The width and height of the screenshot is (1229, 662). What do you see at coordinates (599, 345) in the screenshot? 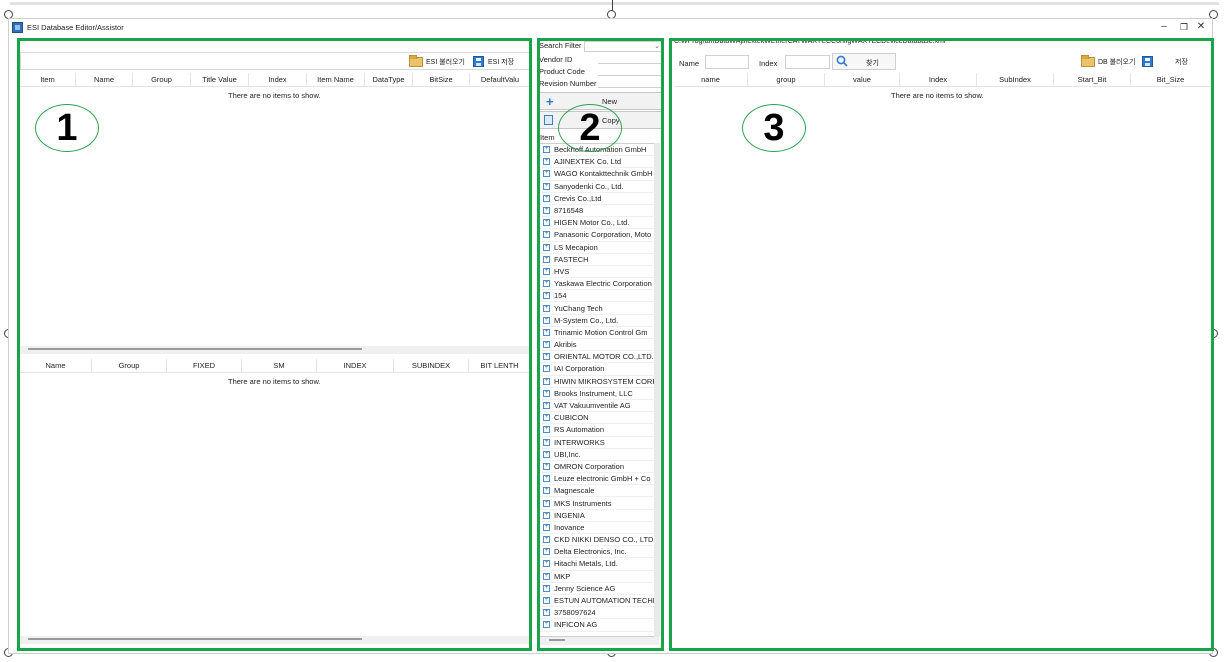
I see `vendor-list-item: + Akribis` at bounding box center [599, 345].